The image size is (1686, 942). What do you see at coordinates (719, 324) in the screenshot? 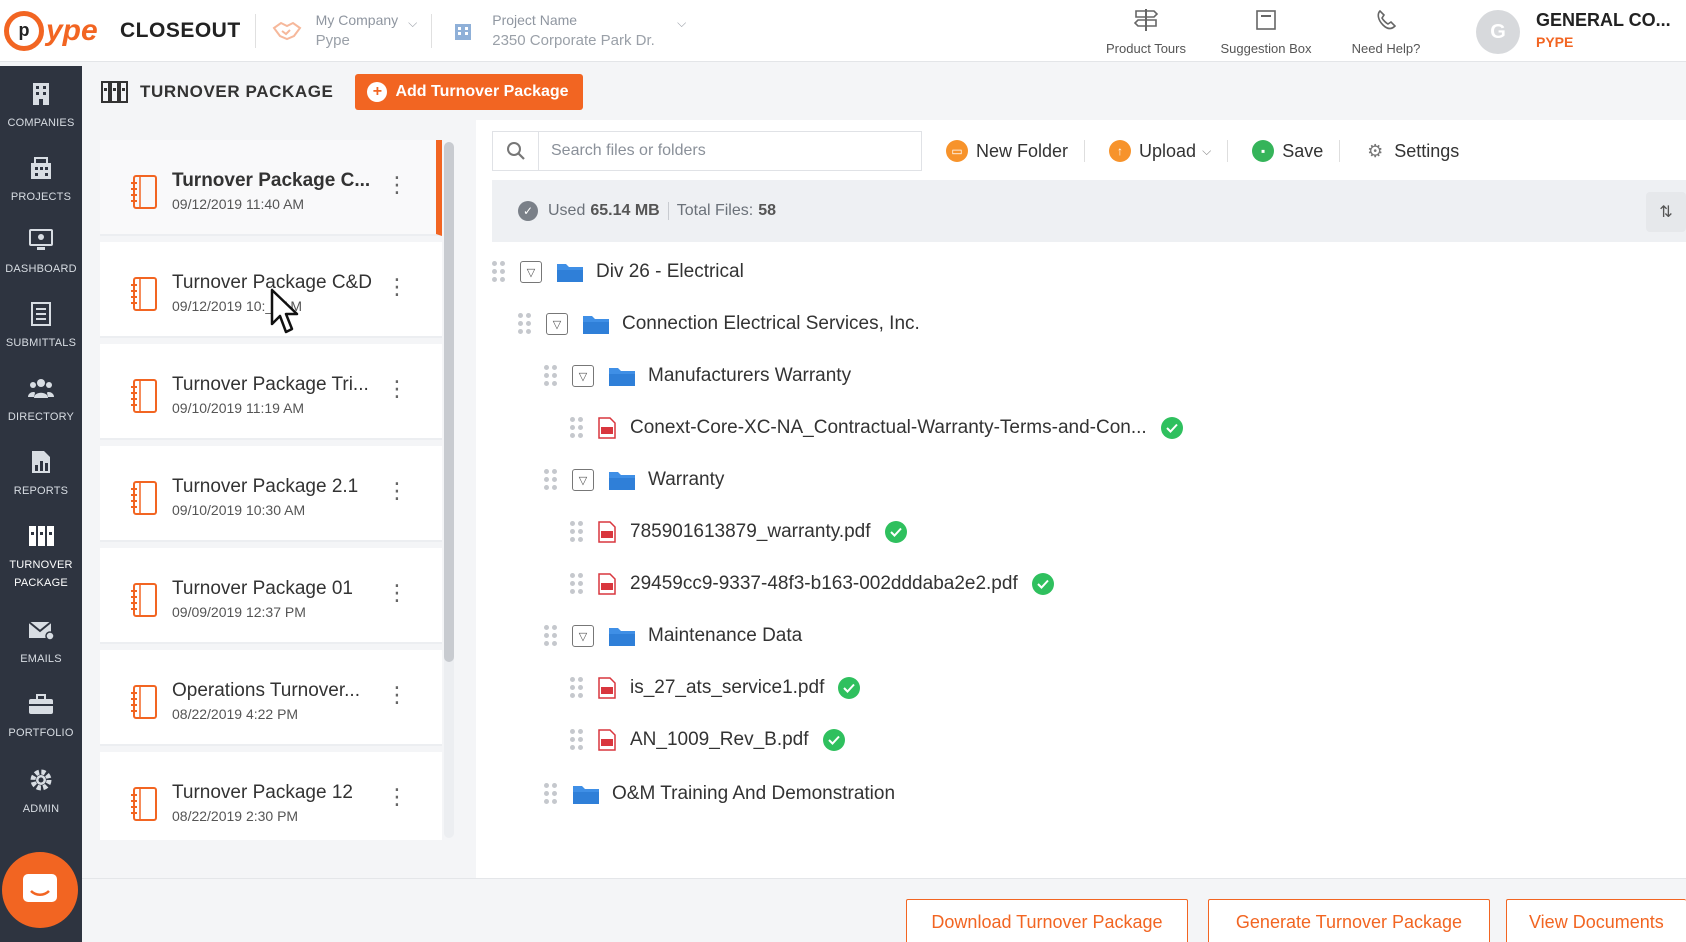
I see `folder-row: ▽ Connection Electrical Services, Inc.` at bounding box center [719, 324].